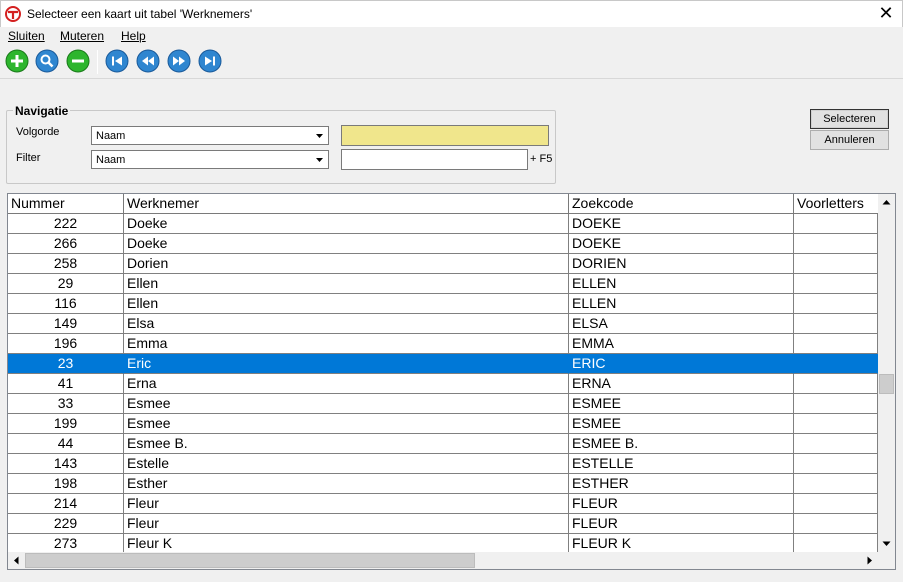 The image size is (903, 582). I want to click on cancel-button: Annuleren, so click(849, 140).